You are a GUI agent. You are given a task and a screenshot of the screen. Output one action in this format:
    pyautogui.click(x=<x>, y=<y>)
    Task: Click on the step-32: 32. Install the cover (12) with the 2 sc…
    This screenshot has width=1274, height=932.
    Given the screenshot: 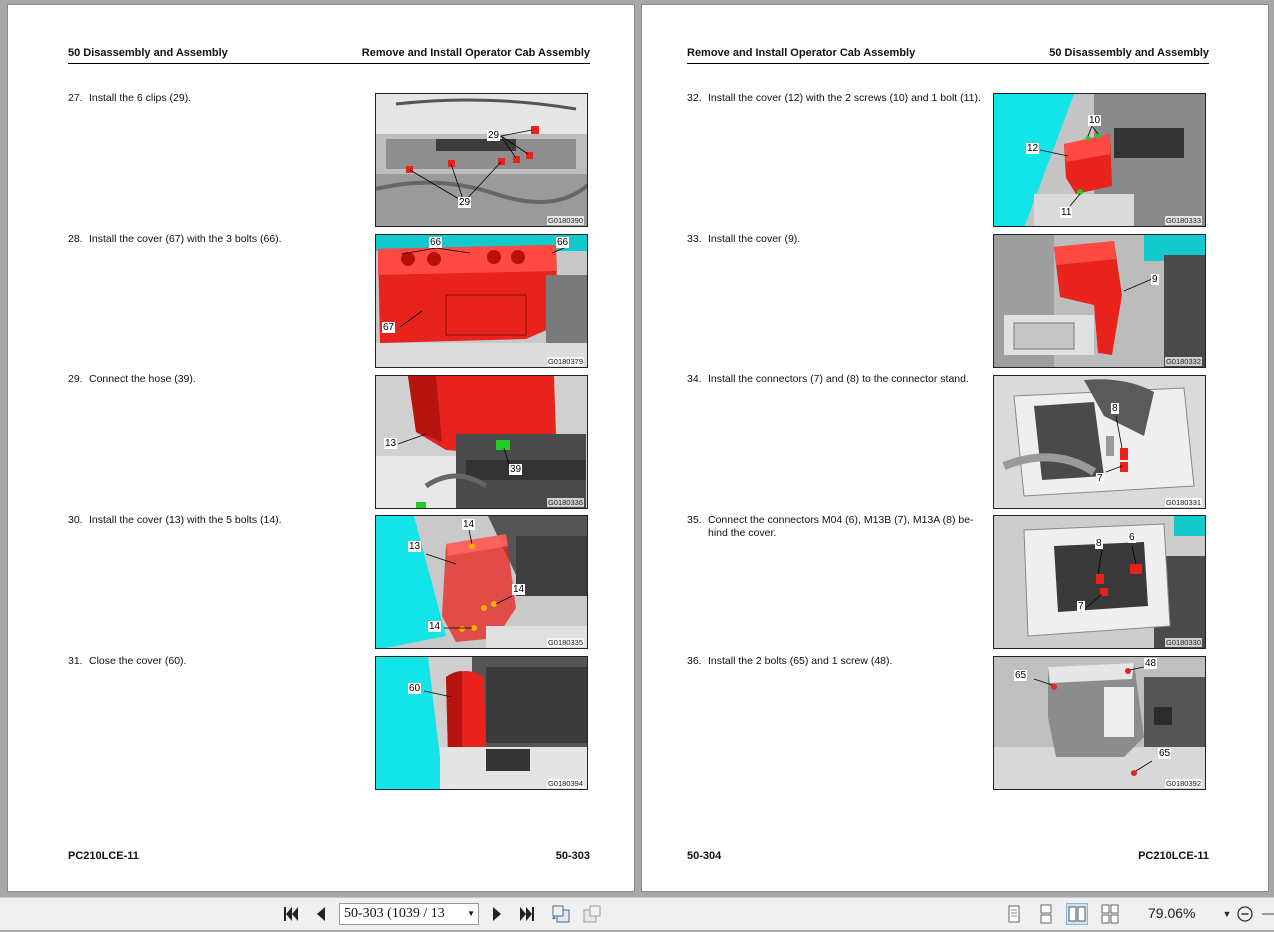 What is the action you would take?
    pyautogui.click(x=837, y=99)
    